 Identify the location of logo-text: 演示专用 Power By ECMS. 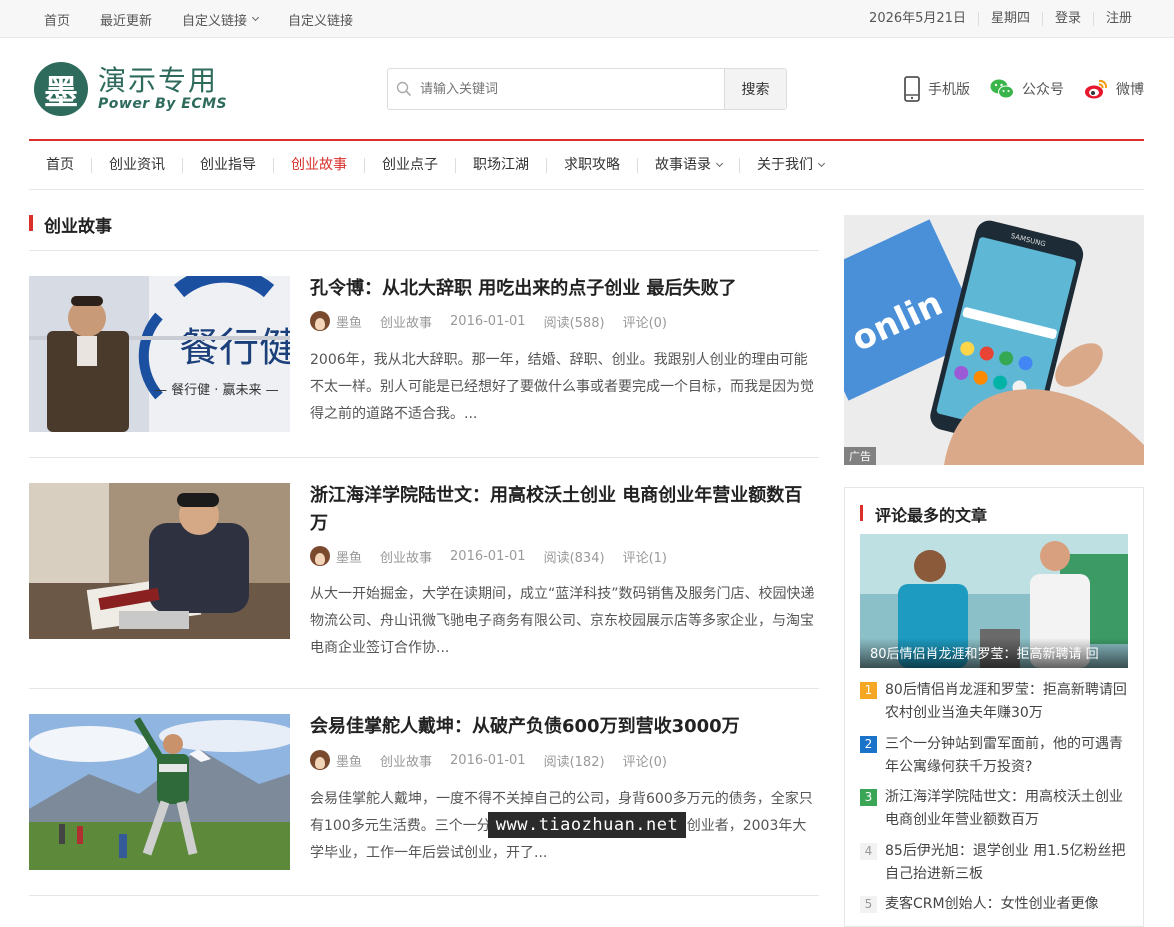
(163, 88).